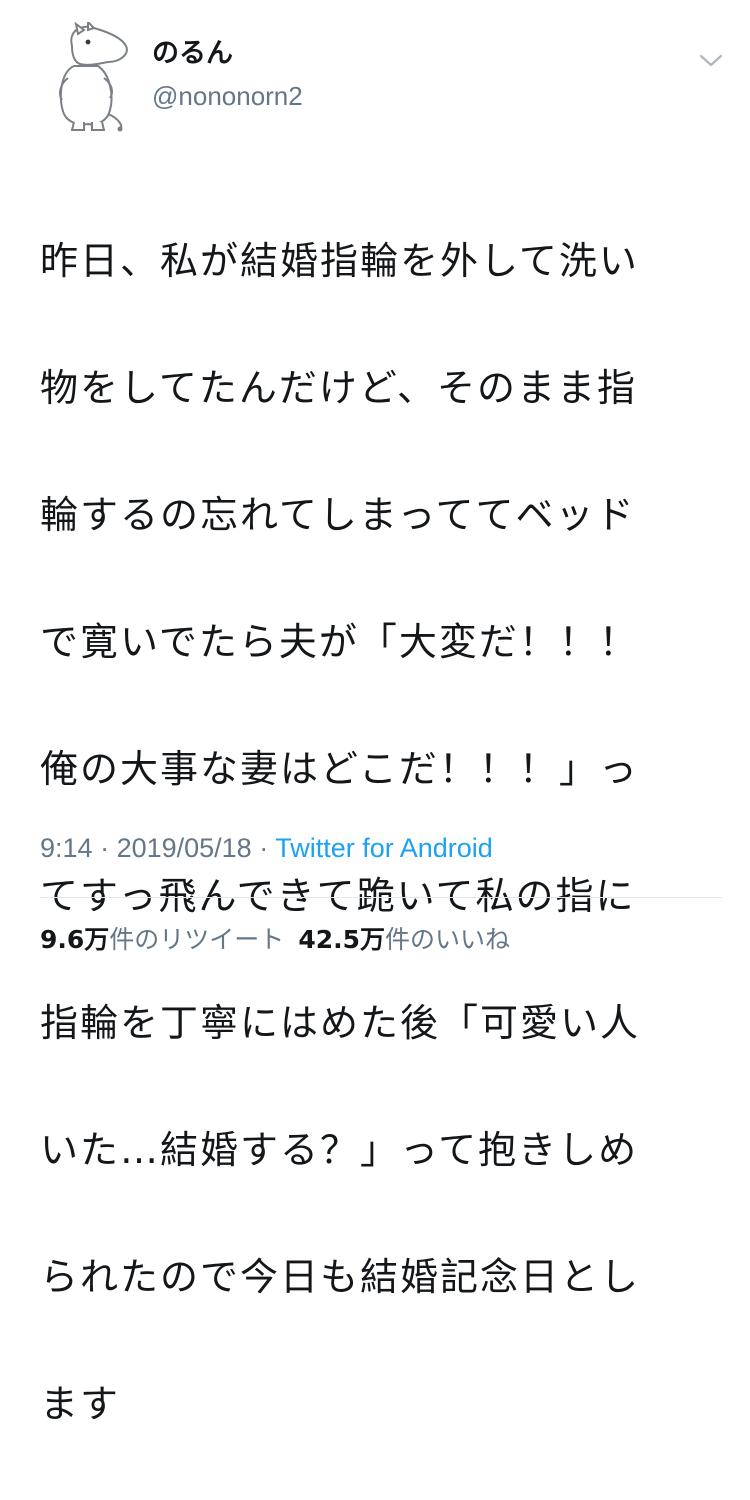 Image resolution: width=750 pixels, height=1500 pixels. I want to click on tweet-text-line: 昨日、私が結婚指輪を外して洗い, so click(339, 260).